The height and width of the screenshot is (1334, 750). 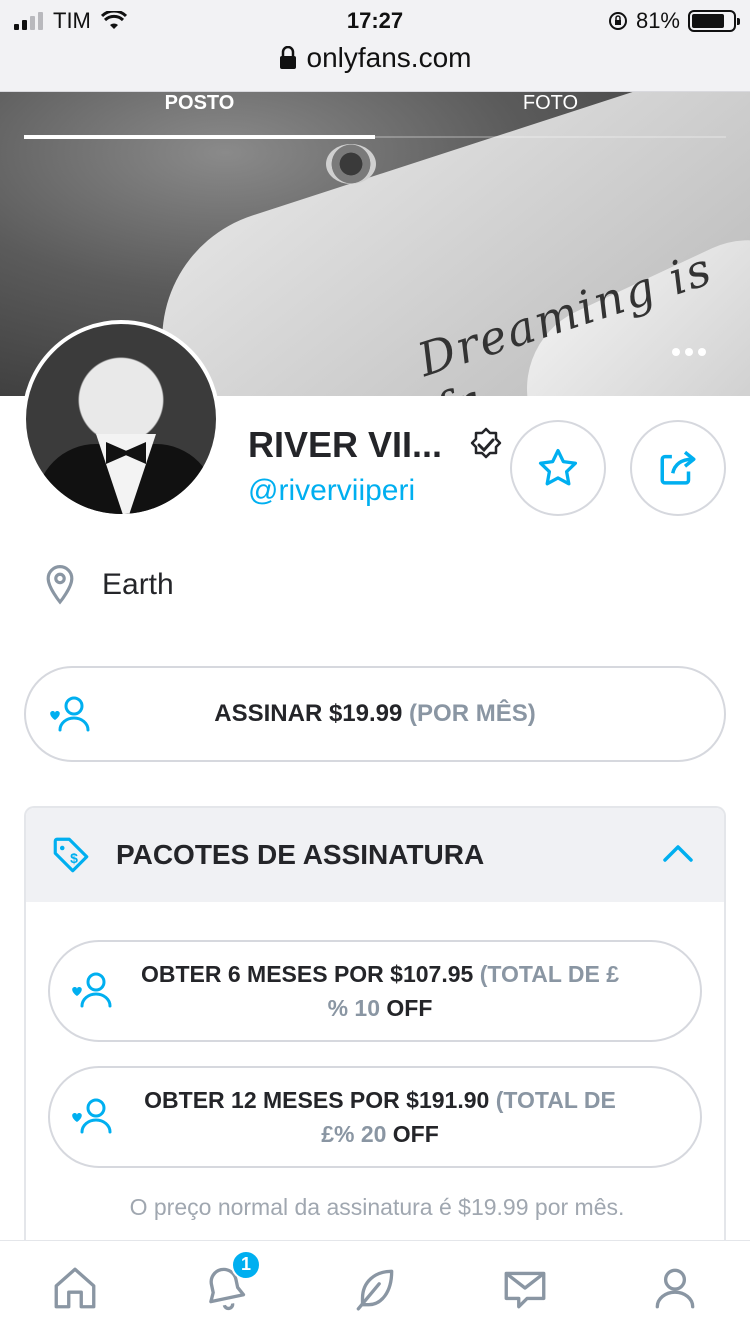 I want to click on profile-location: Earth, so click(x=109, y=585).